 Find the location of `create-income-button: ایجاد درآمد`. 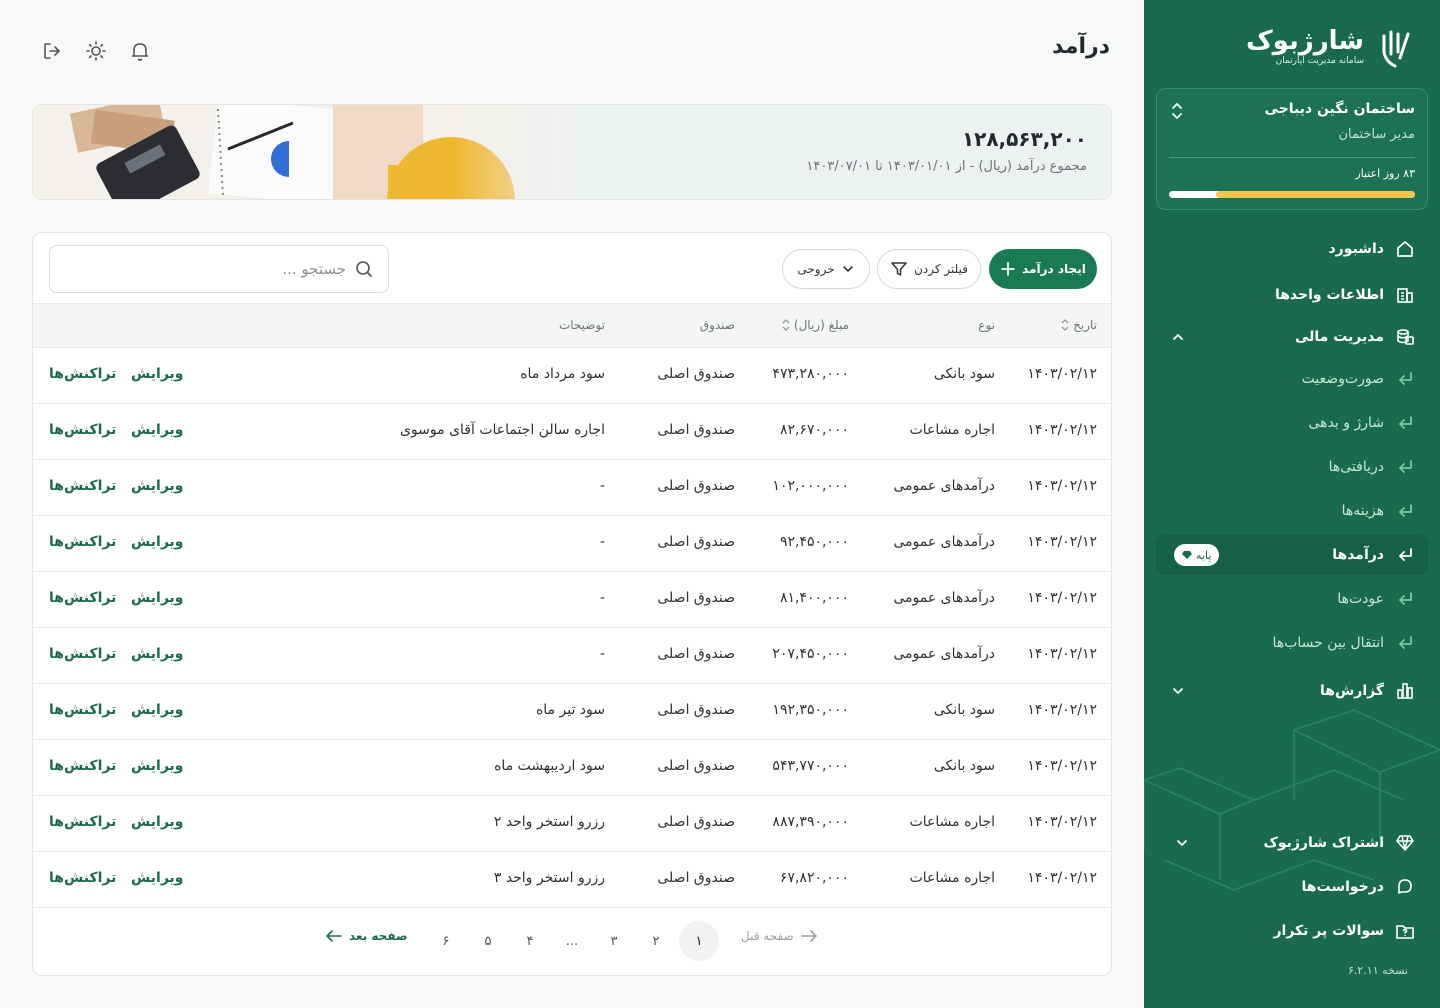

create-income-button: ایجاد درآمد is located at coordinates (1043, 269).